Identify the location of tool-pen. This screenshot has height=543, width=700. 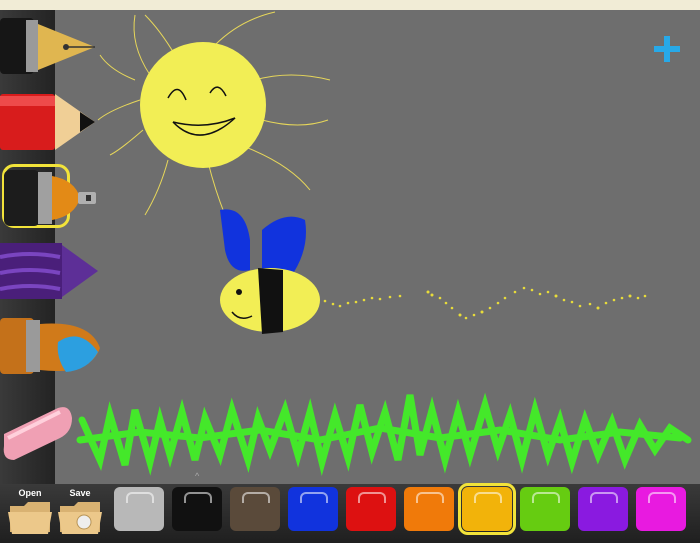
(50, 47).